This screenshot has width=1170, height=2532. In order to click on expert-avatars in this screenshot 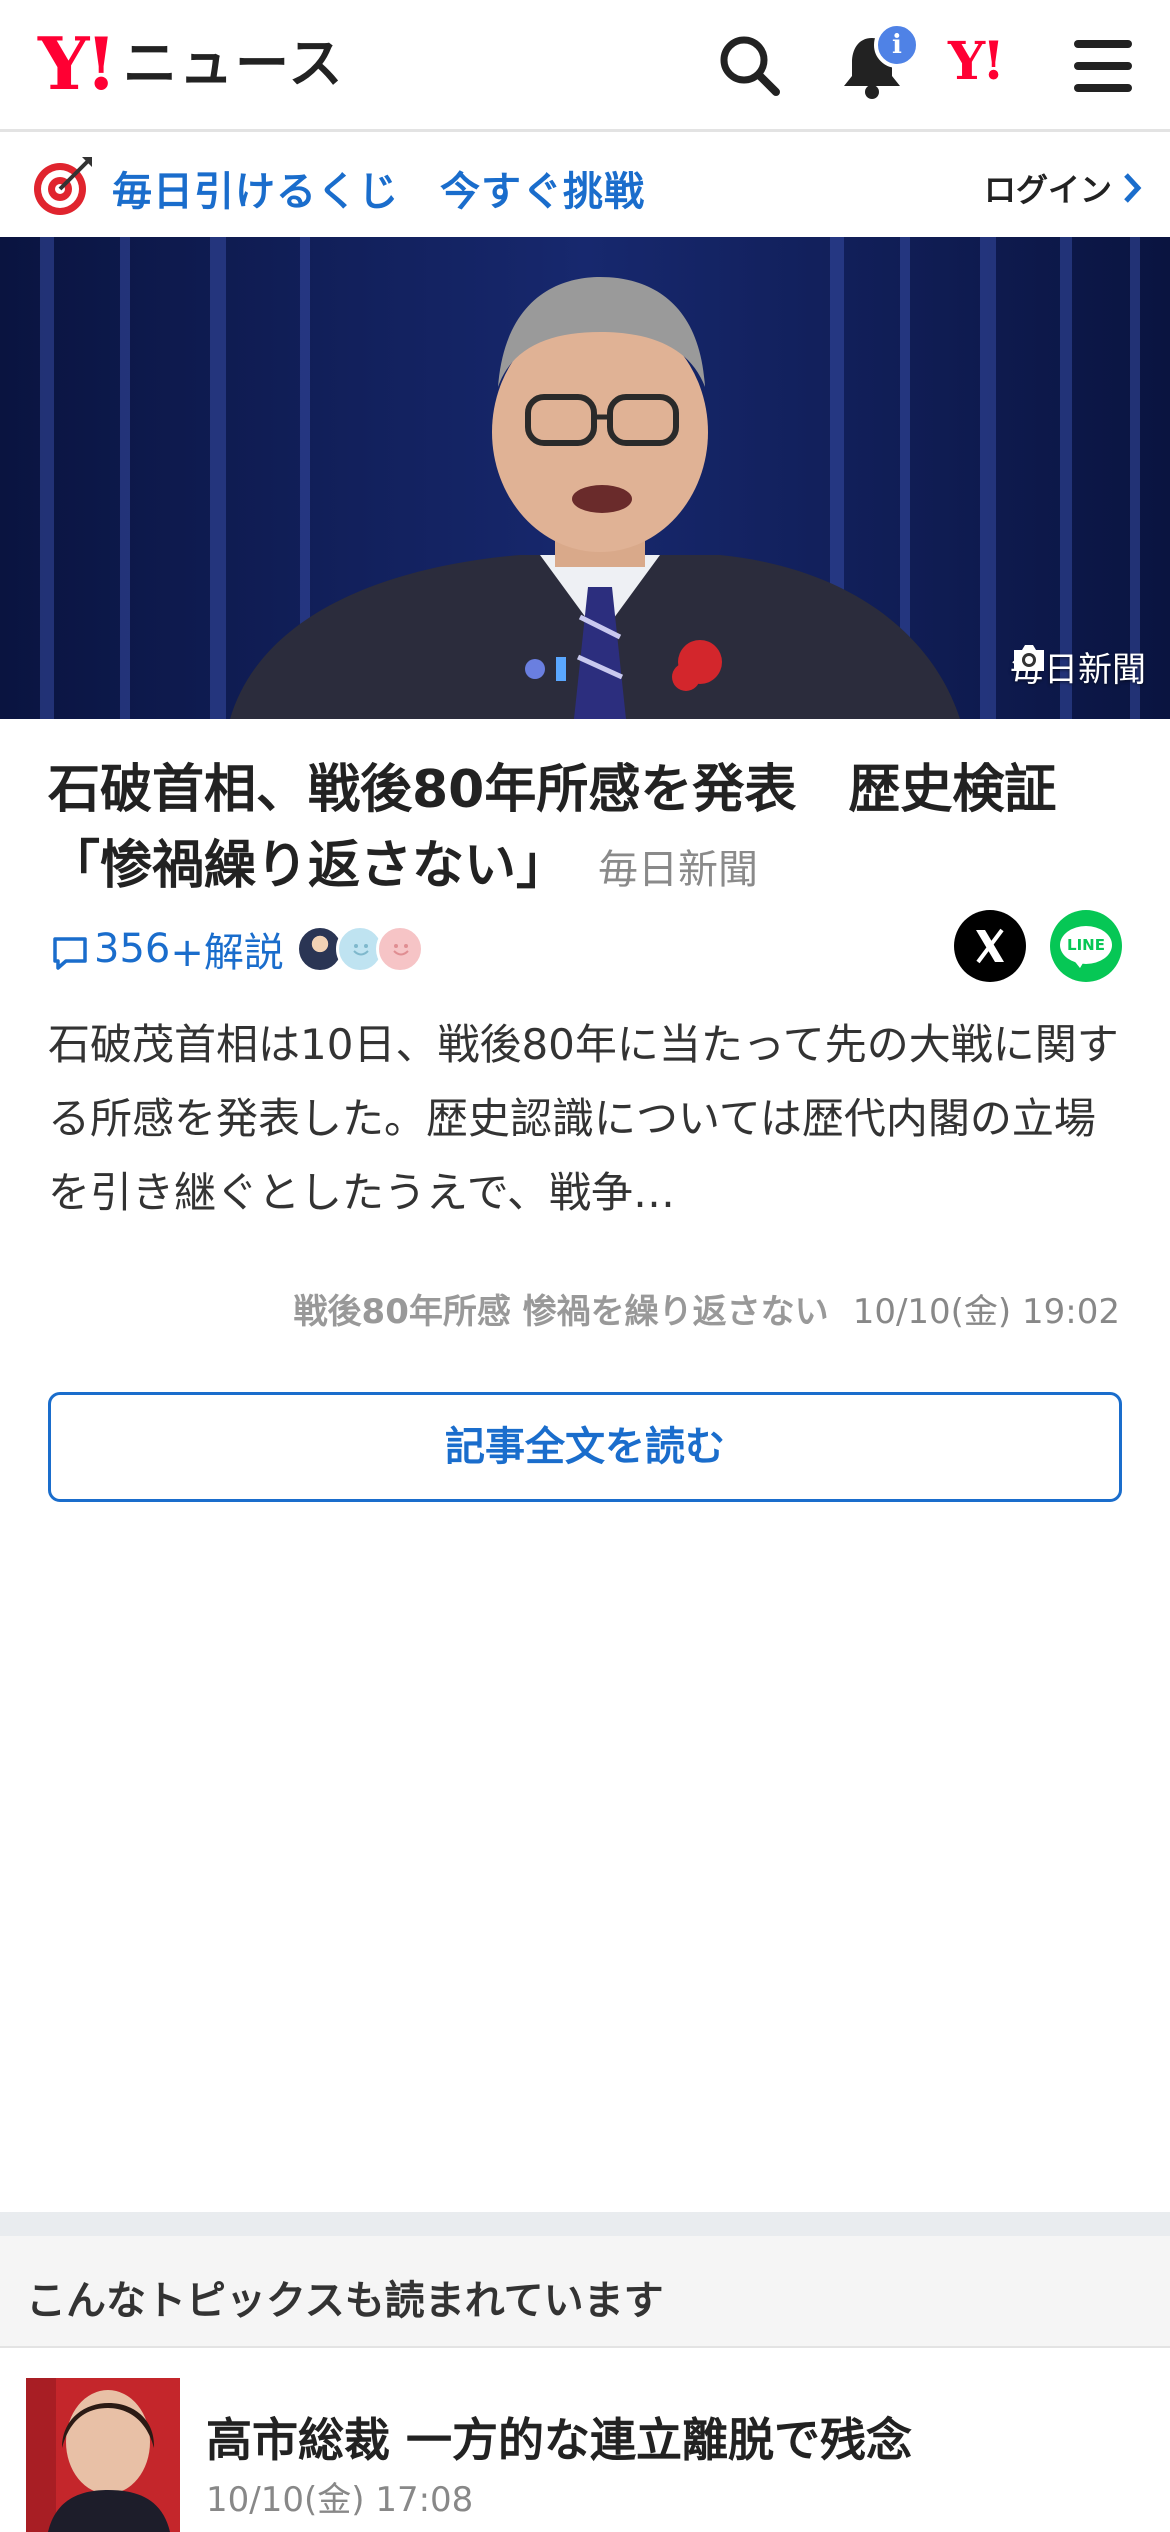, I will do `click(359, 949)`.